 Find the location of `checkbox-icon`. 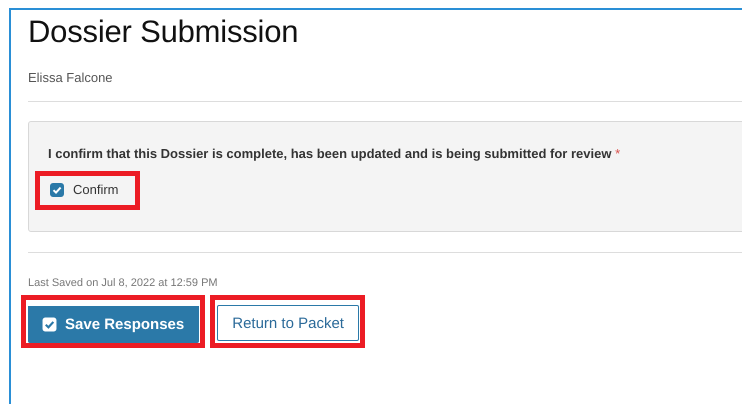

checkbox-icon is located at coordinates (49, 324).